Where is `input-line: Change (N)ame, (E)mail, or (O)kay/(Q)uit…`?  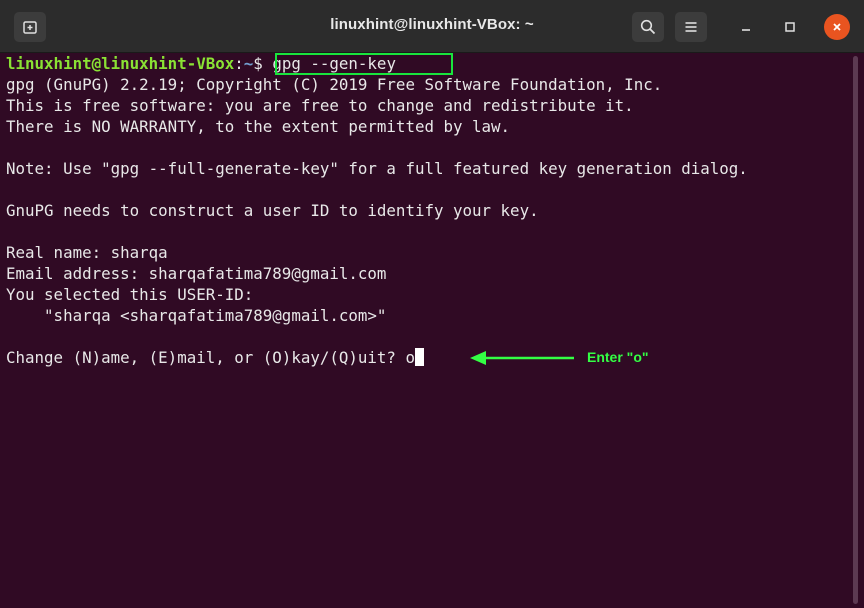 input-line: Change (N)ame, (E)mail, or (O)kay/(Q)uit… is located at coordinates (215, 357).